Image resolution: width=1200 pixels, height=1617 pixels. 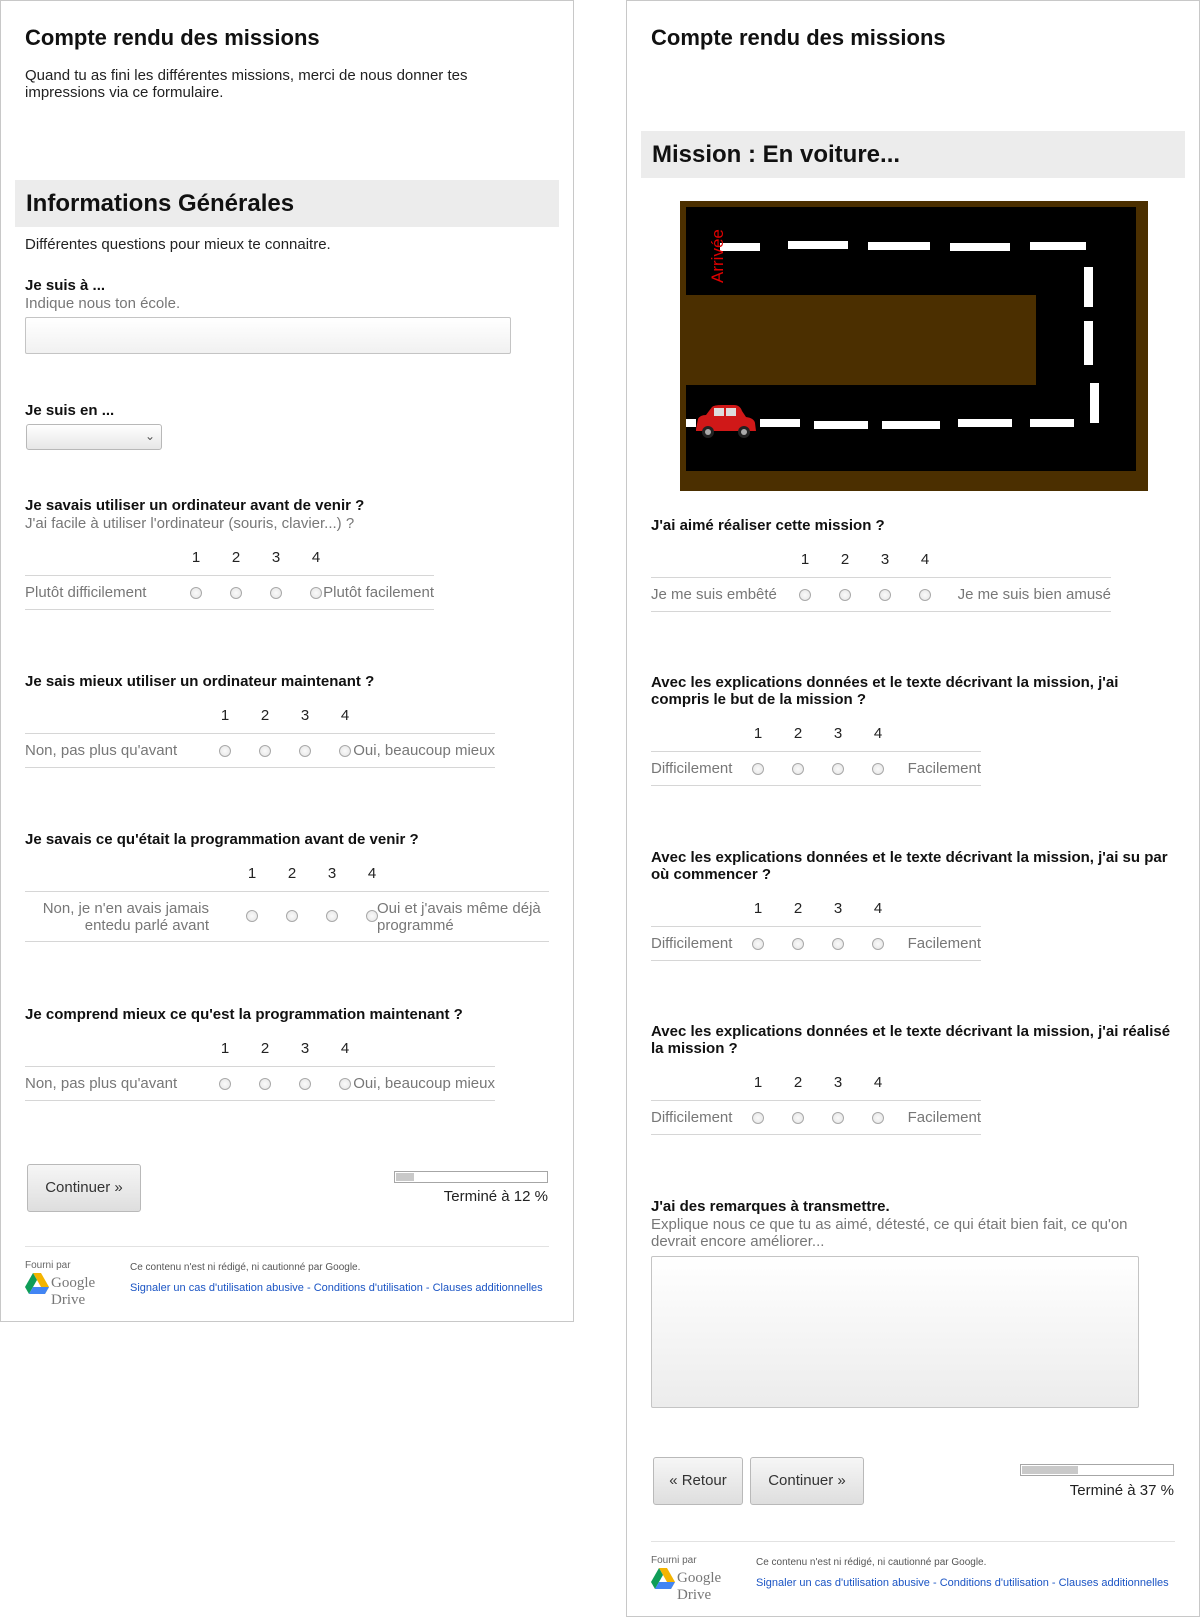 What do you see at coordinates (714, 594) in the screenshot?
I see `scale-min-label: Je me suis embêté` at bounding box center [714, 594].